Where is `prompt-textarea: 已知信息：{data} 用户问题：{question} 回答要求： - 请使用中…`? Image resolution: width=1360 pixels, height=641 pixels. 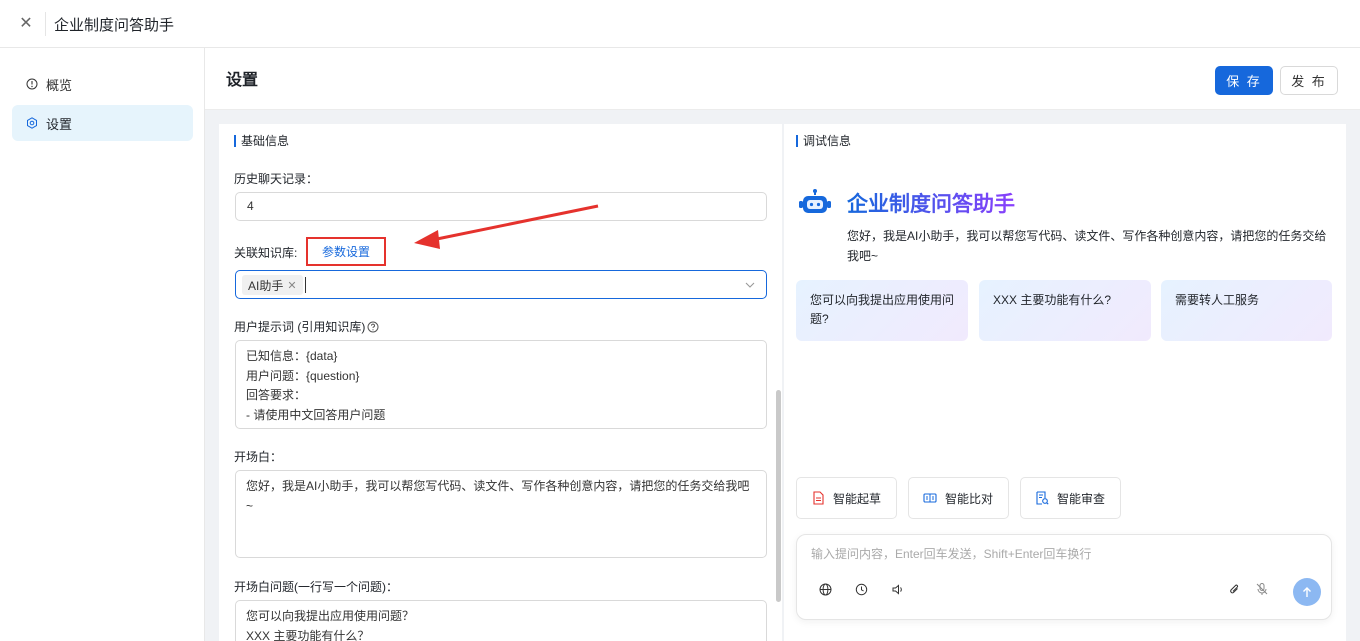
prompt-textarea: 已知信息：{data} 用户问题：{question} 回答要求： - 请使用中… is located at coordinates (501, 384).